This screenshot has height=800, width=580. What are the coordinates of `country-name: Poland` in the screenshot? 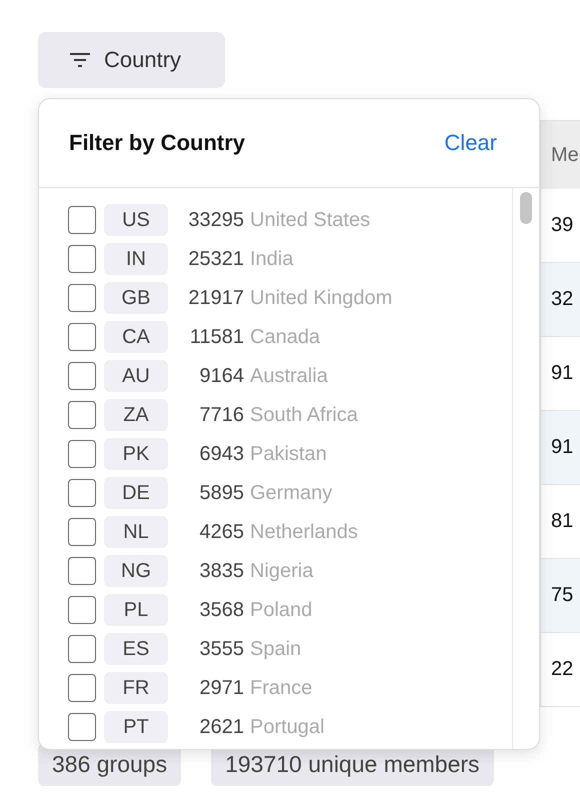 It's located at (281, 610).